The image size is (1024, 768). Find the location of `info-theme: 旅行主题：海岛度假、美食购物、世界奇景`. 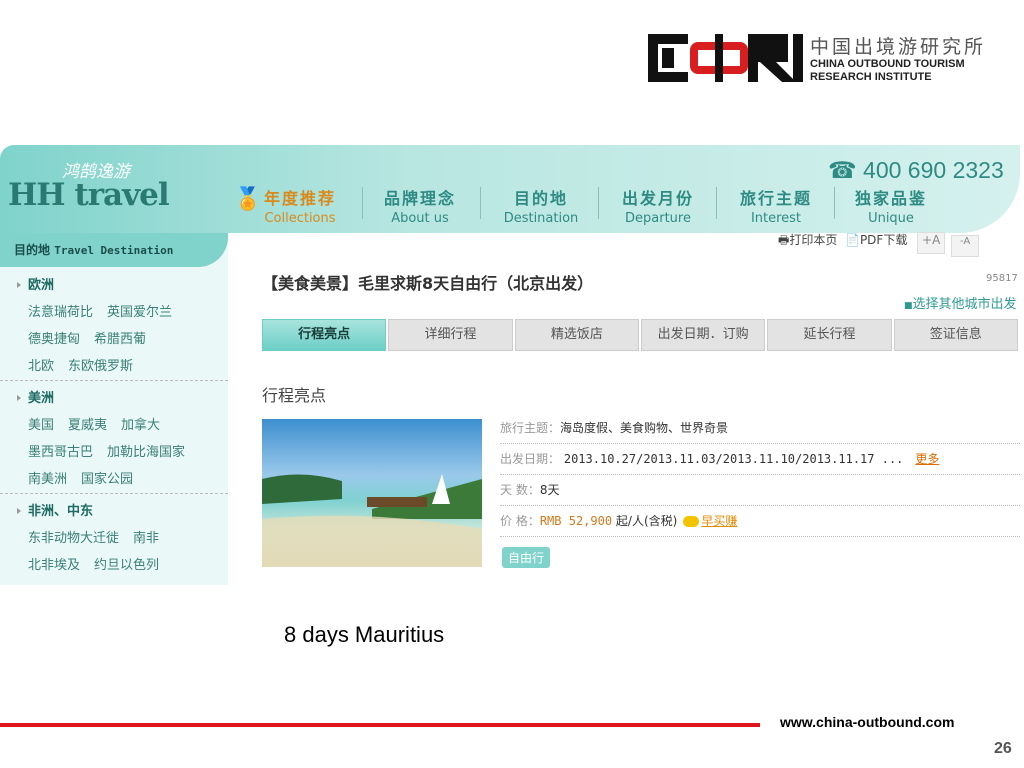

info-theme: 旅行主题：海岛度假、美食购物、世界奇景 is located at coordinates (760, 428).